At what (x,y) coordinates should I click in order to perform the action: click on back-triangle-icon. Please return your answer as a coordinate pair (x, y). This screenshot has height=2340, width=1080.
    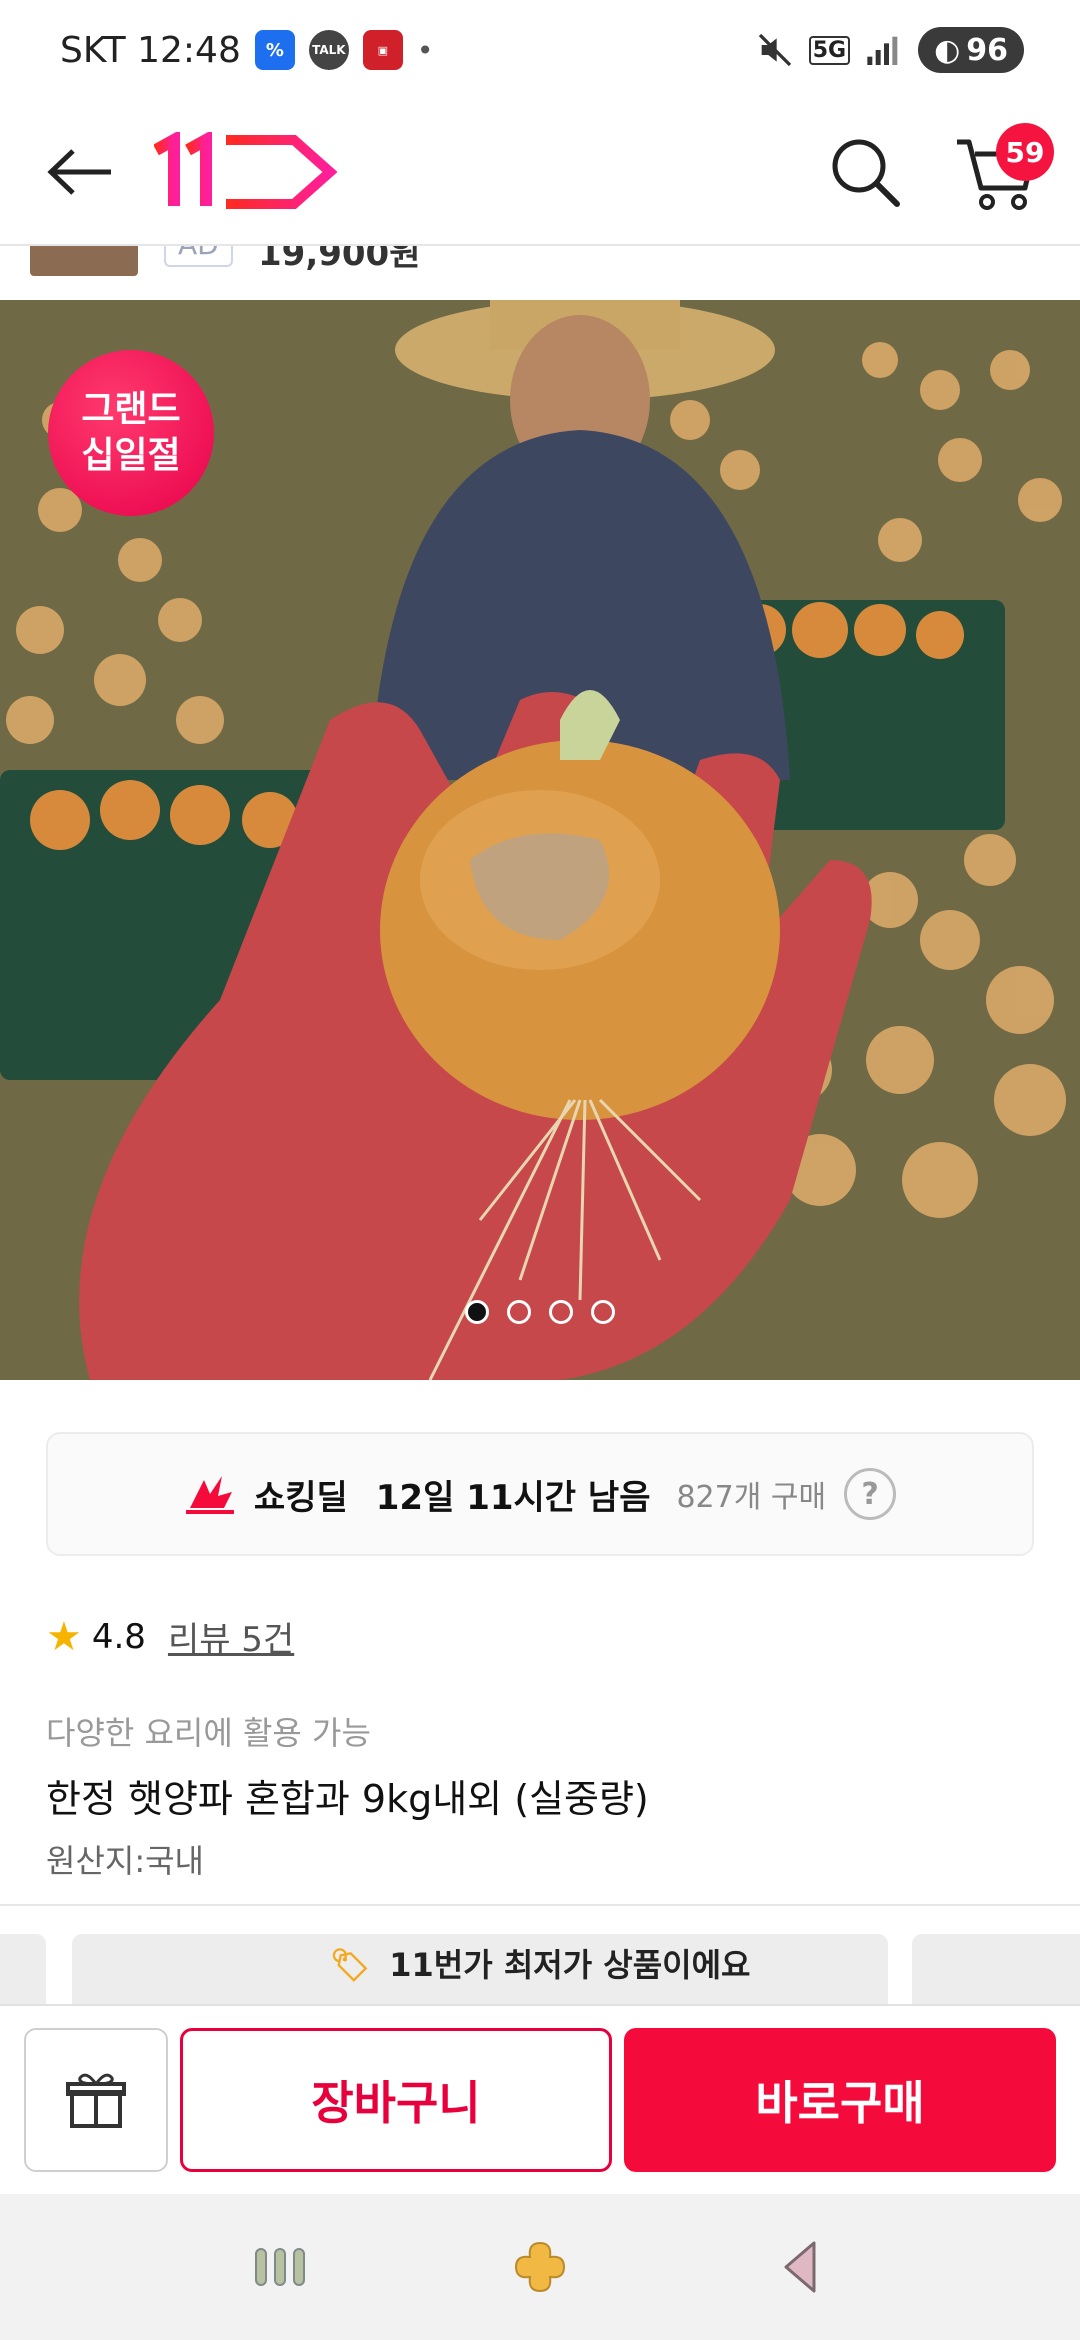
    Looking at the image, I should click on (800, 2267).